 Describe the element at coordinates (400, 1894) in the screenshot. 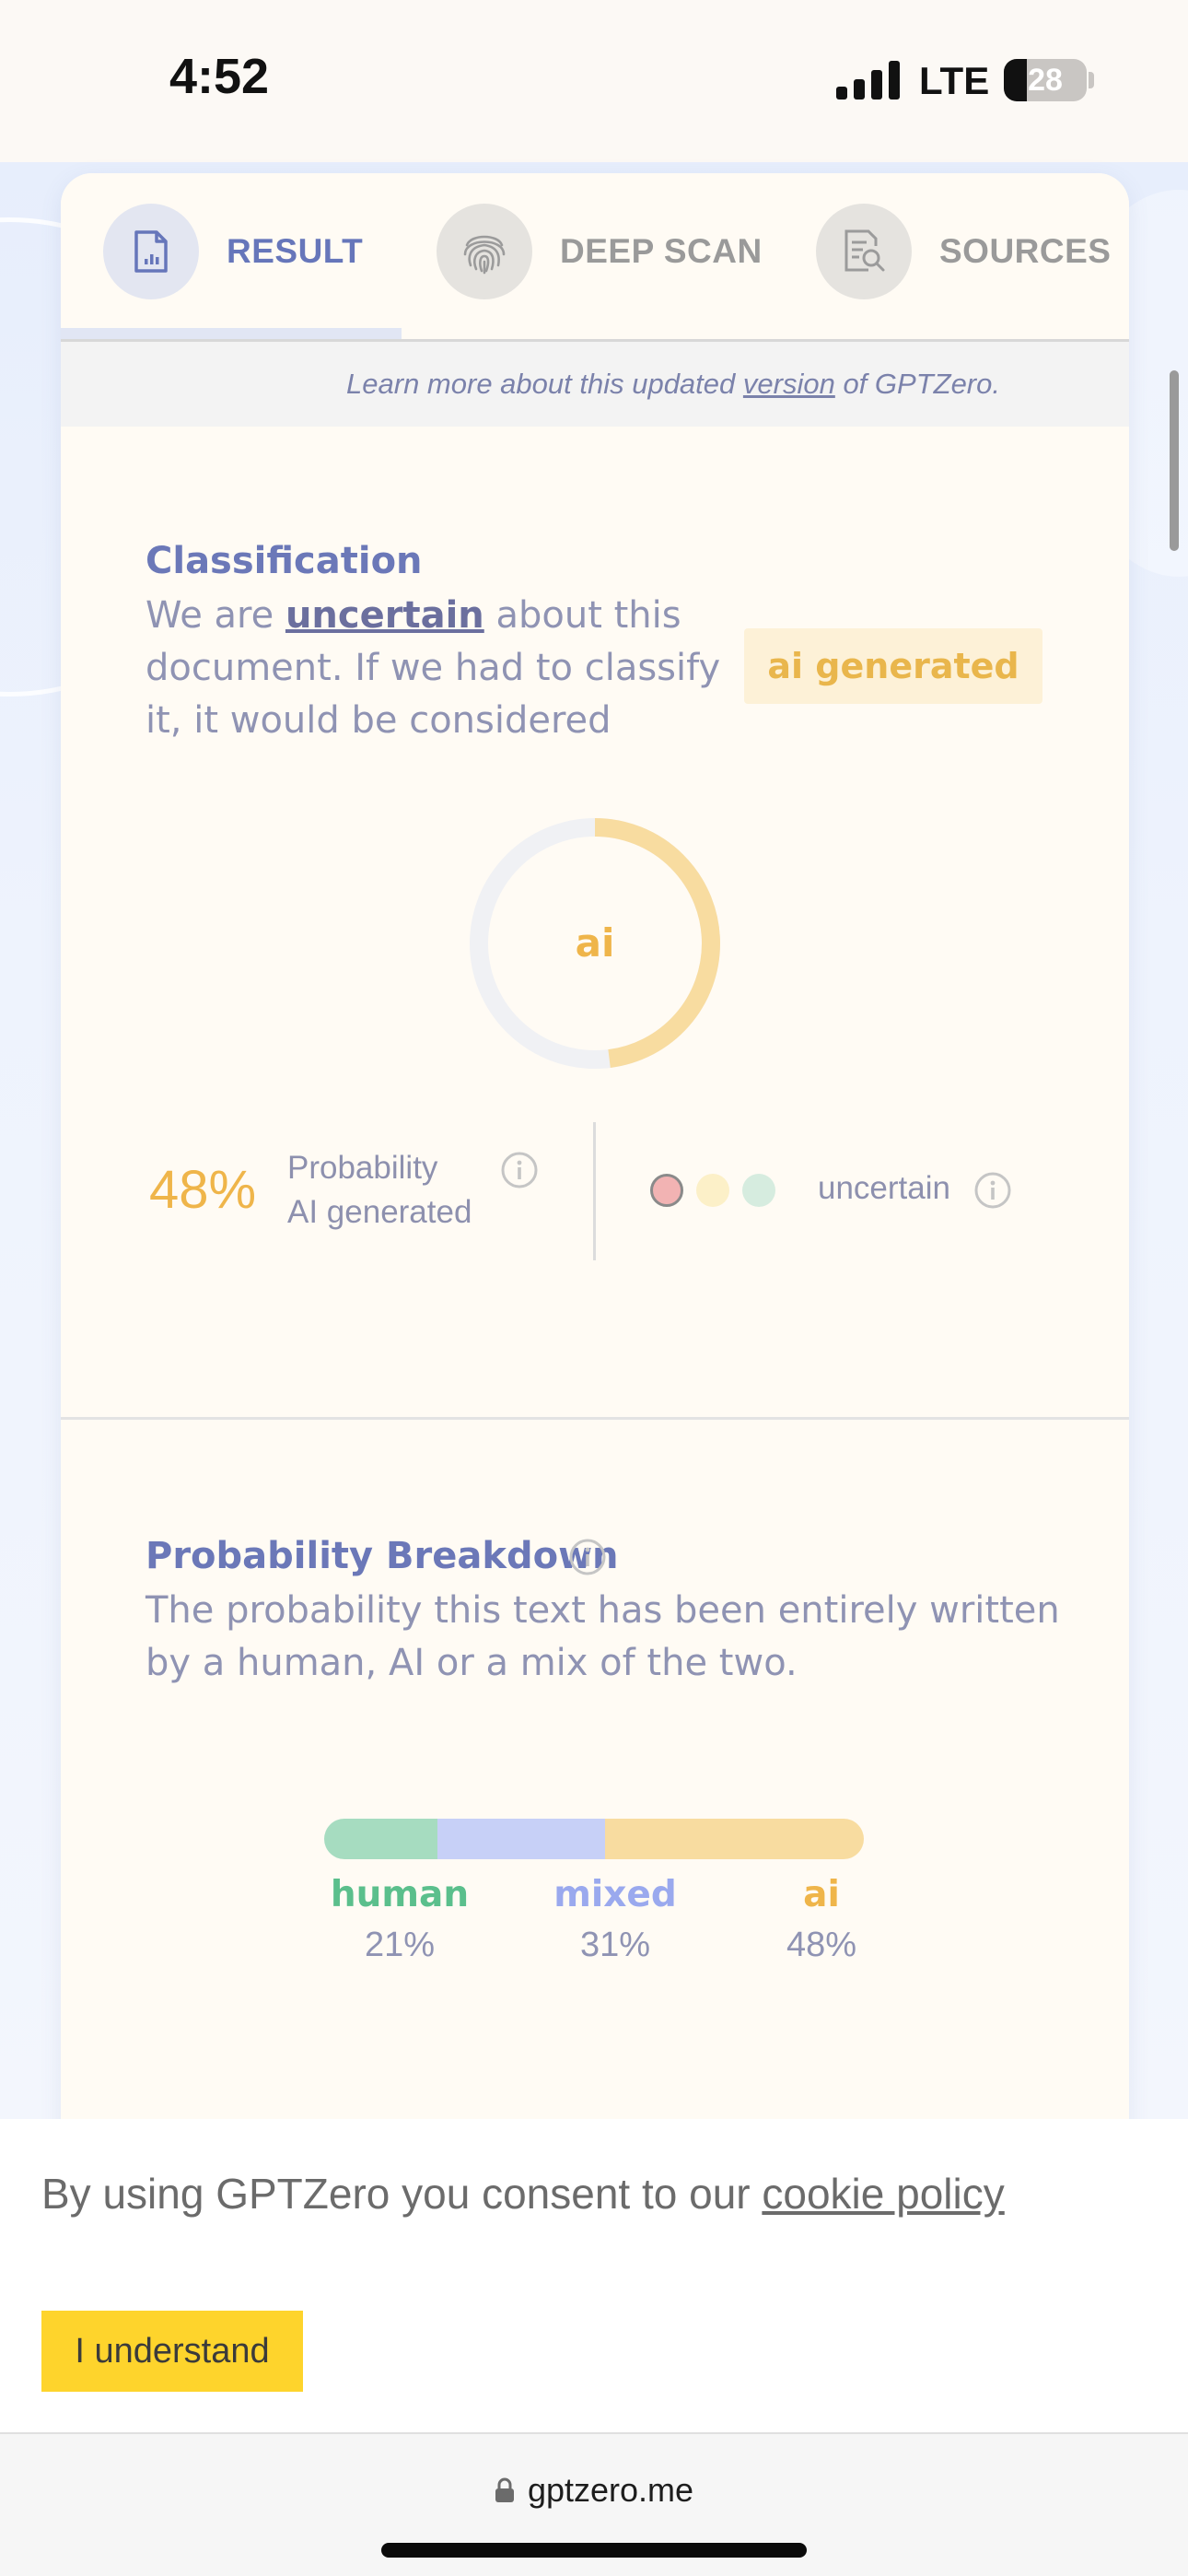

I see `human-label: human` at that location.